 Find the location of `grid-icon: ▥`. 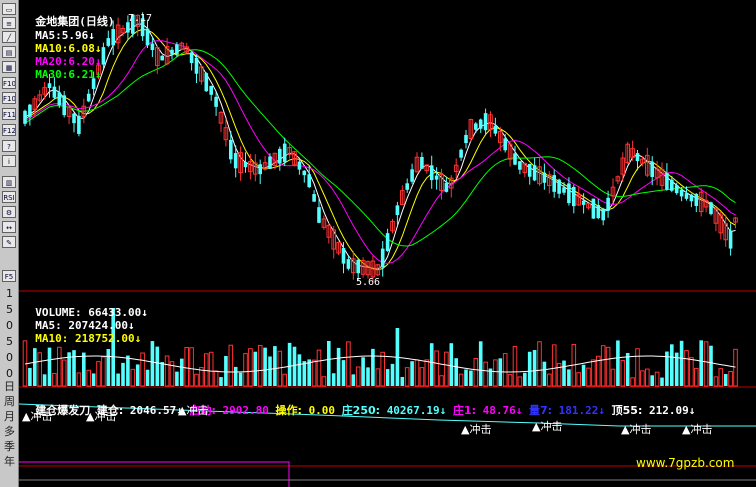

grid-icon: ▥ is located at coordinates (9, 182).